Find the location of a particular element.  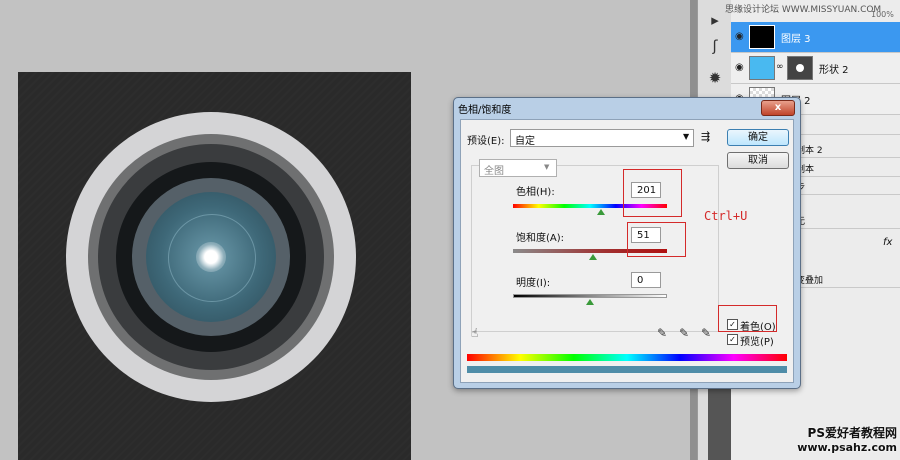

layer-row-partial: 步 is located at coordinates (848, 187).